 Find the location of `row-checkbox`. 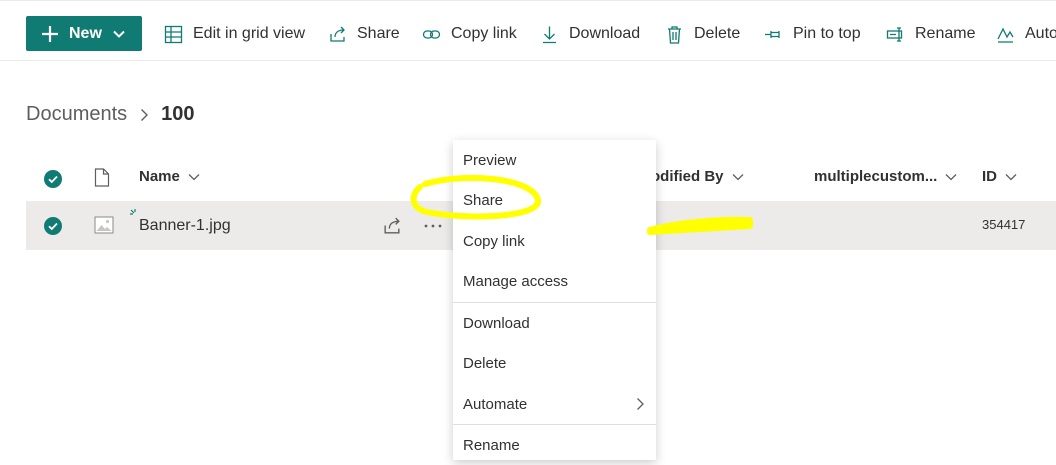

row-checkbox is located at coordinates (53, 226).